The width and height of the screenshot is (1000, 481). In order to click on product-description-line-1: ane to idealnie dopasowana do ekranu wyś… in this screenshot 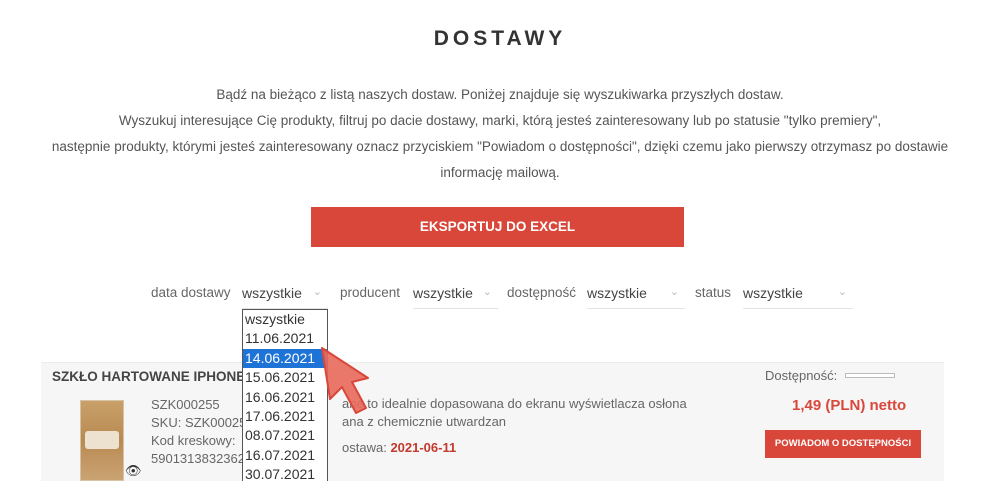, I will do `click(514, 403)`.